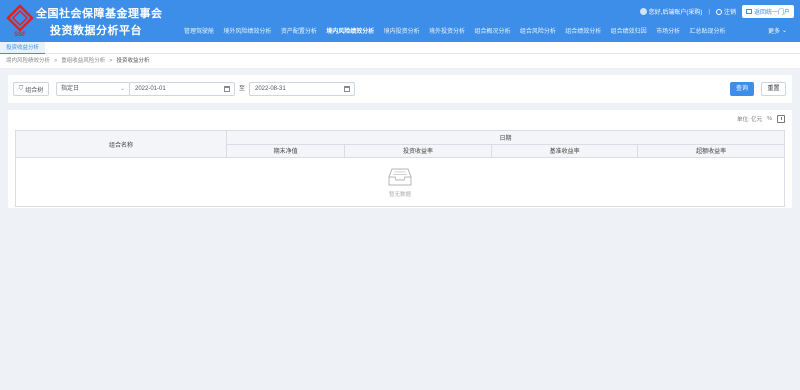  I want to click on empty-inbox-icon, so click(400, 177).